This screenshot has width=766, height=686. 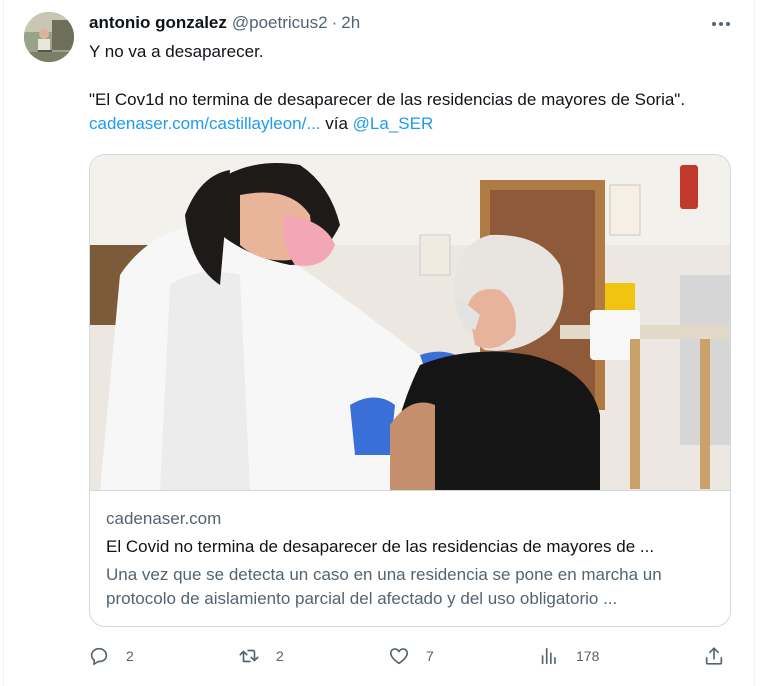 I want to click on reply-count: 2, so click(x=130, y=656).